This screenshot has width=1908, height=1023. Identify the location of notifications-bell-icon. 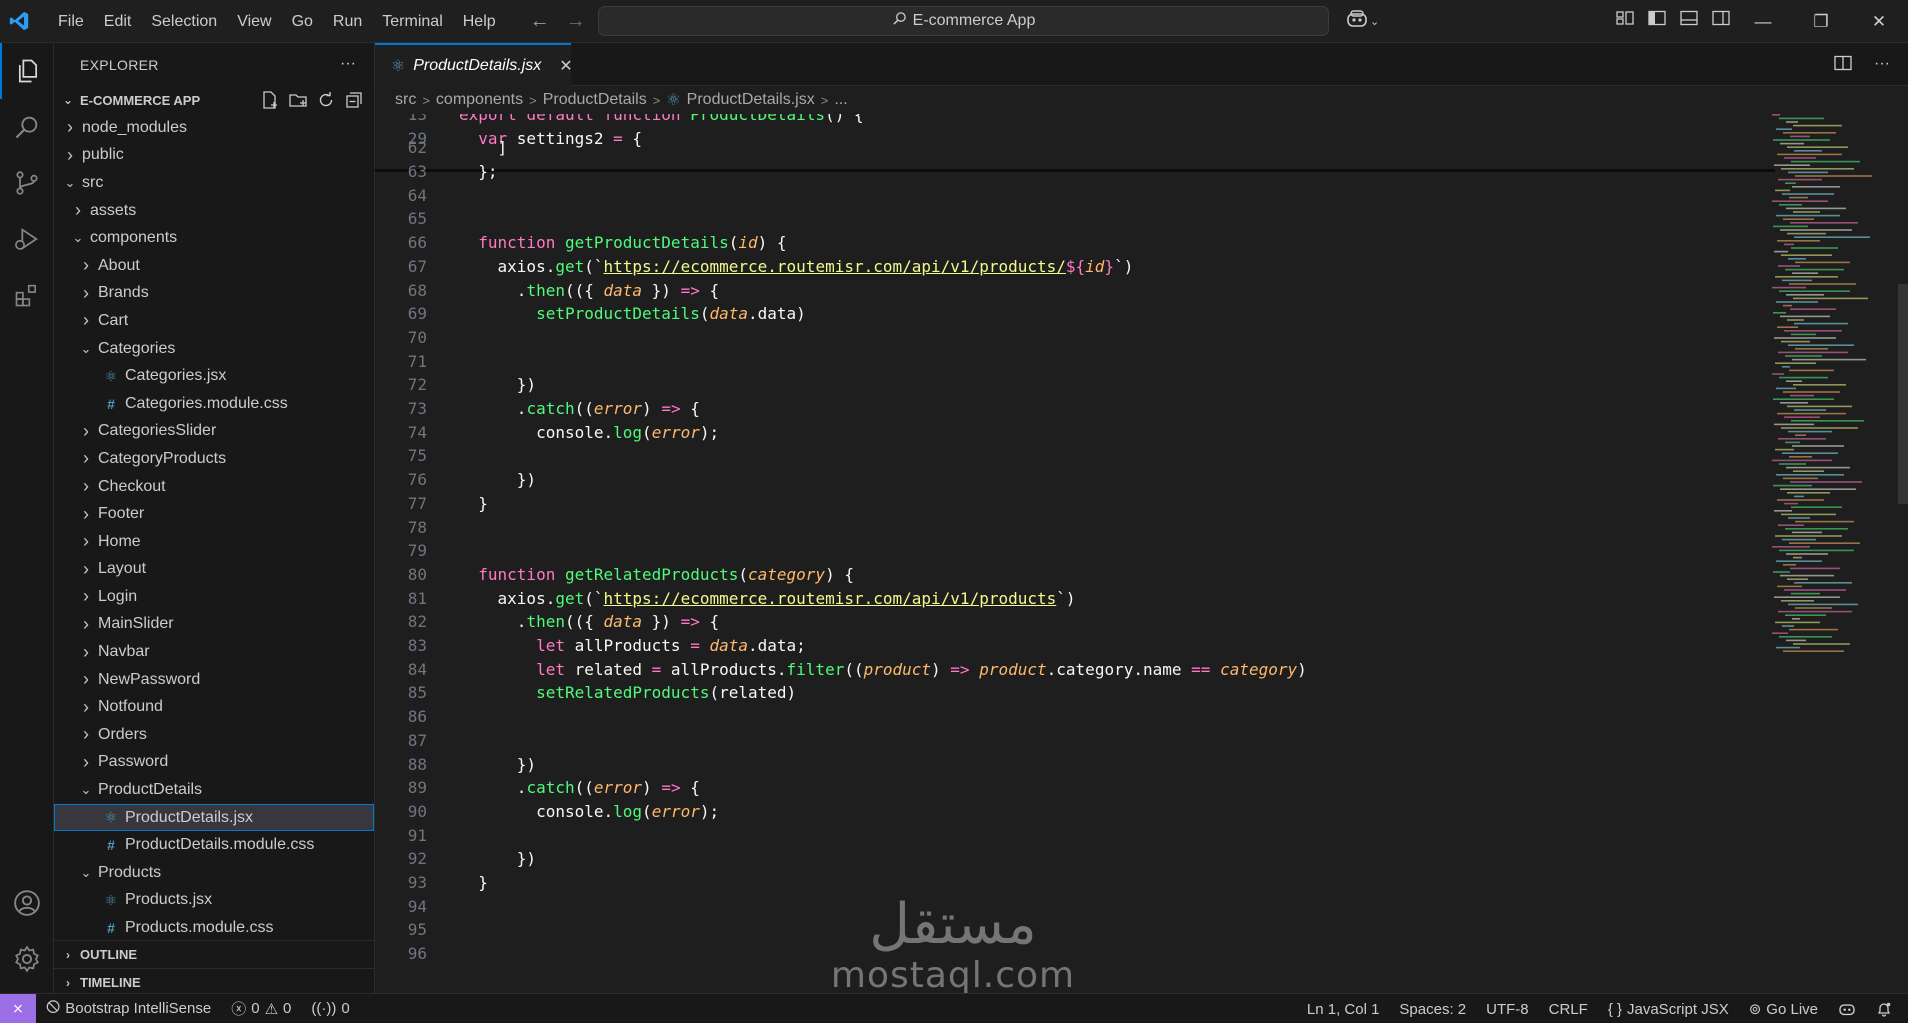
(1884, 1009).